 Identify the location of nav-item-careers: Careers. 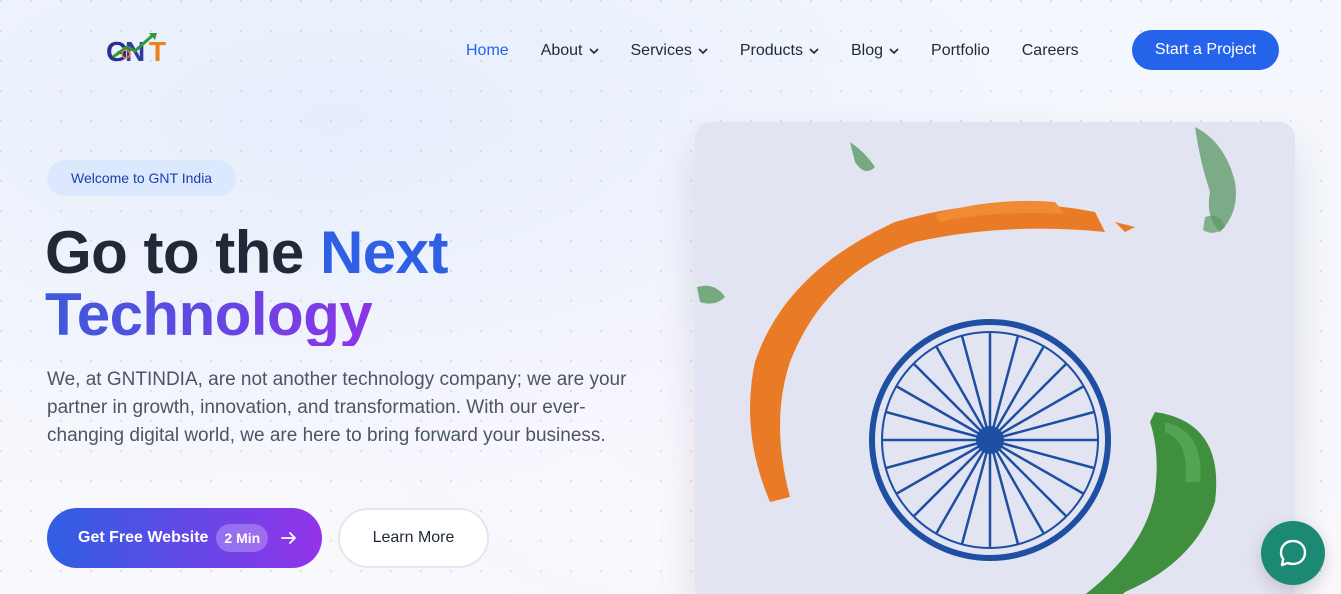
(1050, 51).